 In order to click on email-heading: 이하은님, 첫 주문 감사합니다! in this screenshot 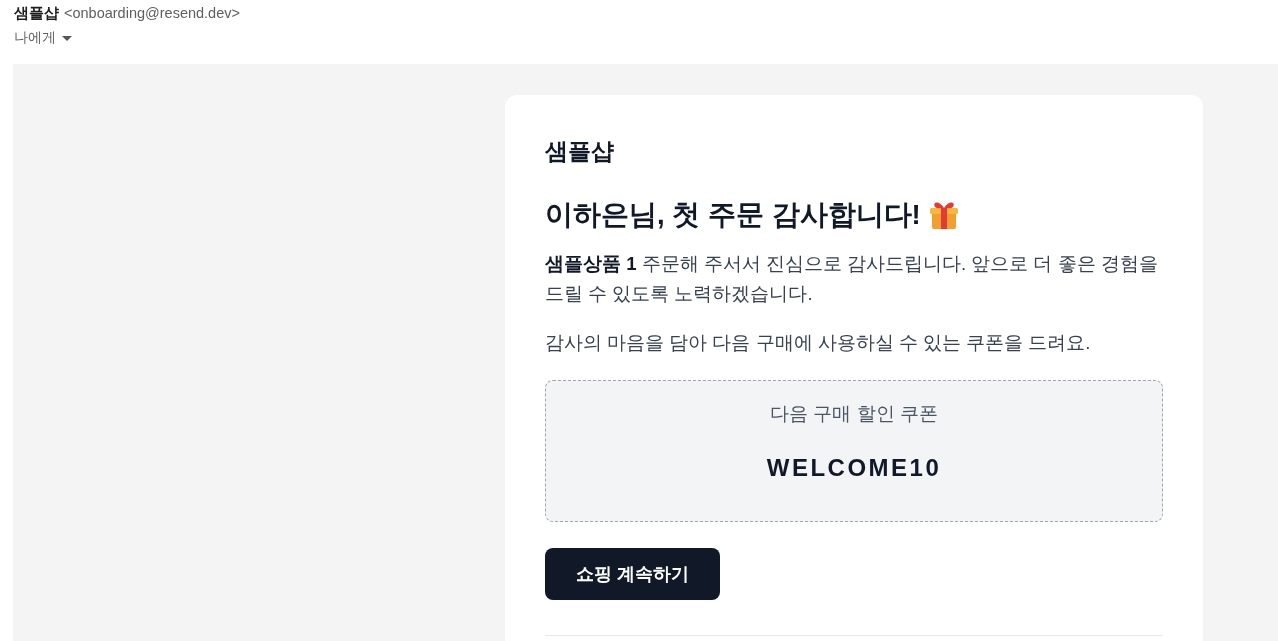, I will do `click(733, 215)`.